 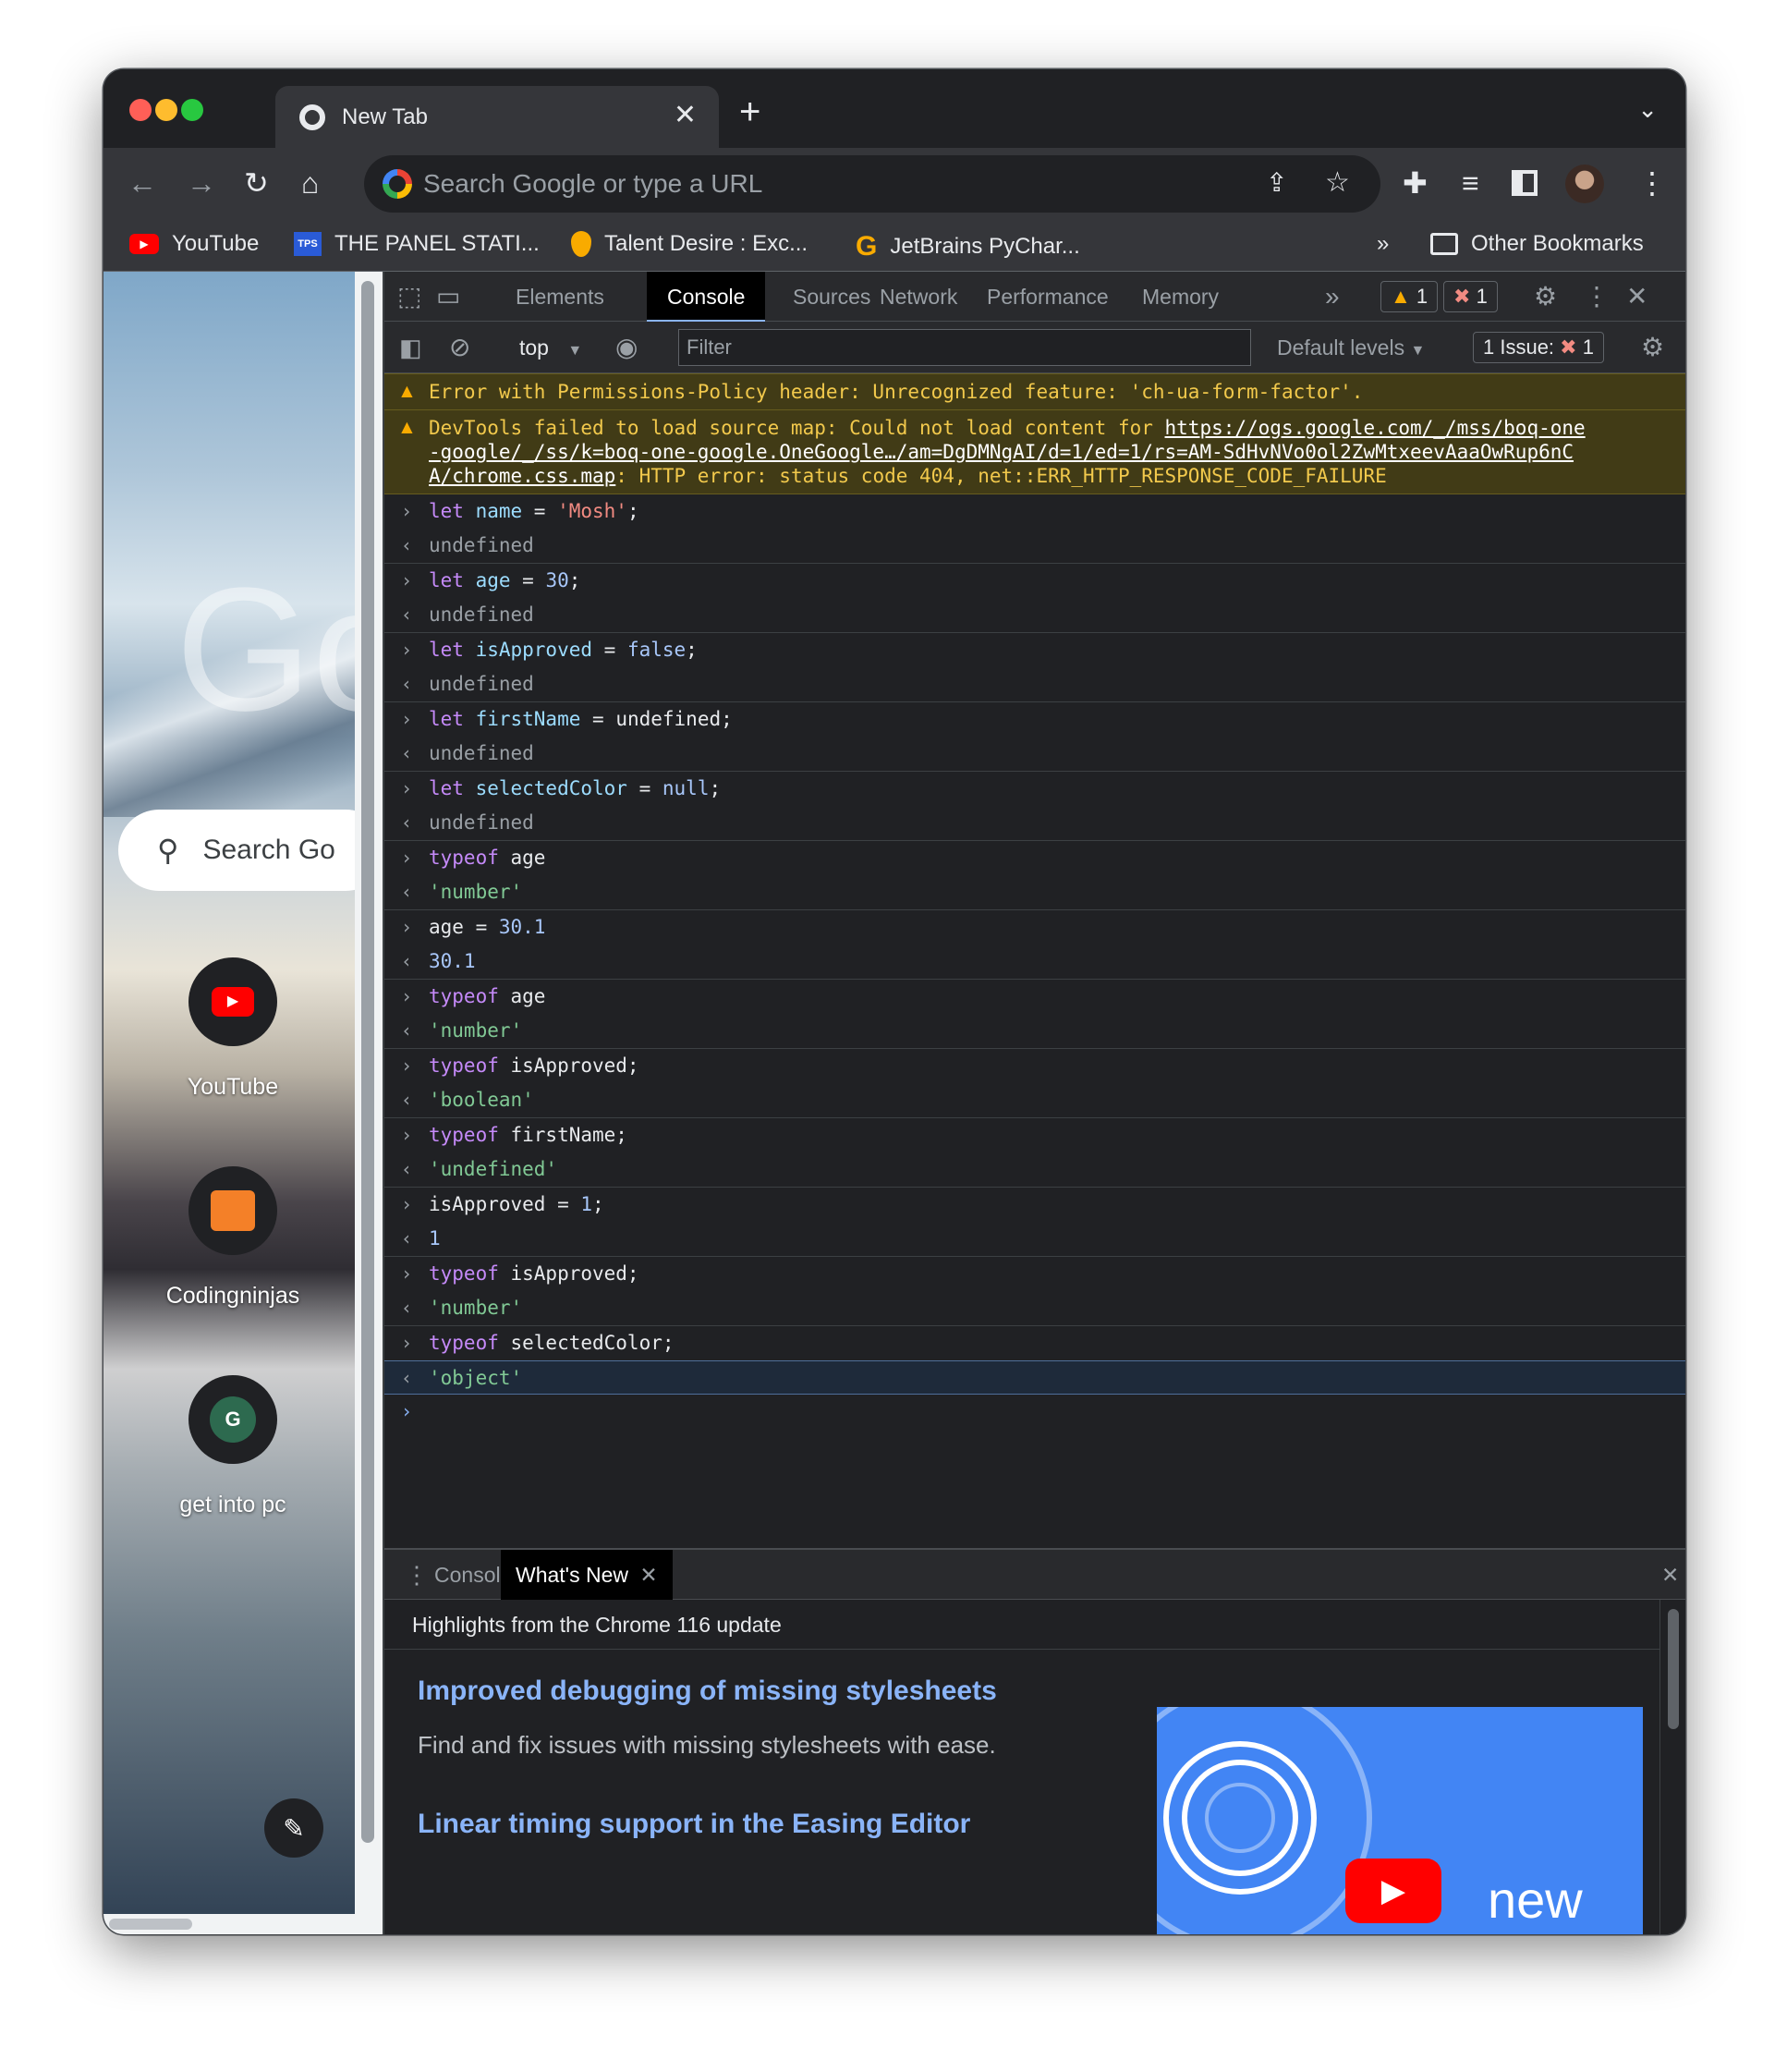 I want to click on media-control-icon: ≡, so click(x=1470, y=183).